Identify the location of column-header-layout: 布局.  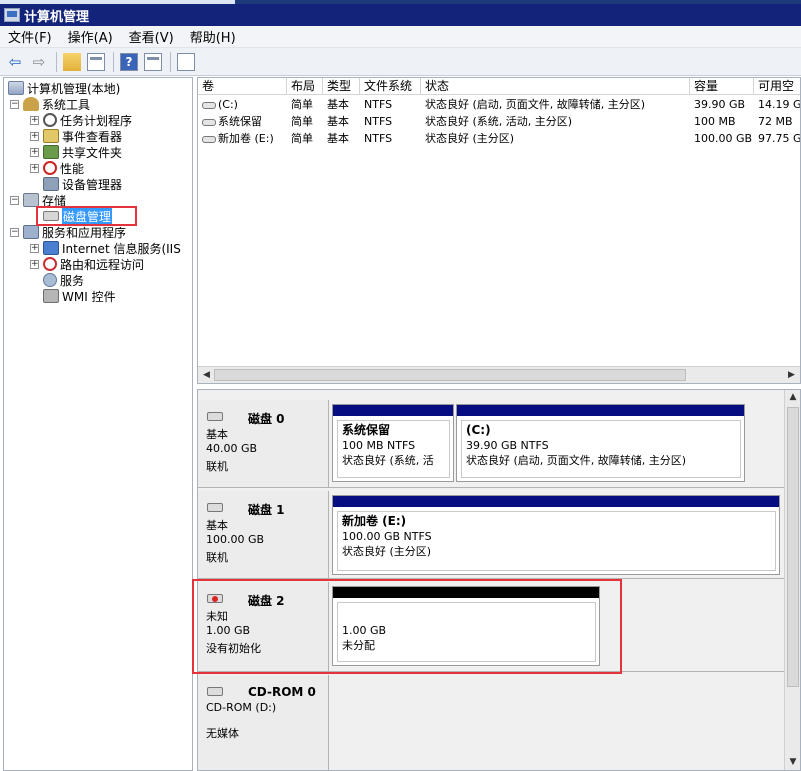
(305, 86).